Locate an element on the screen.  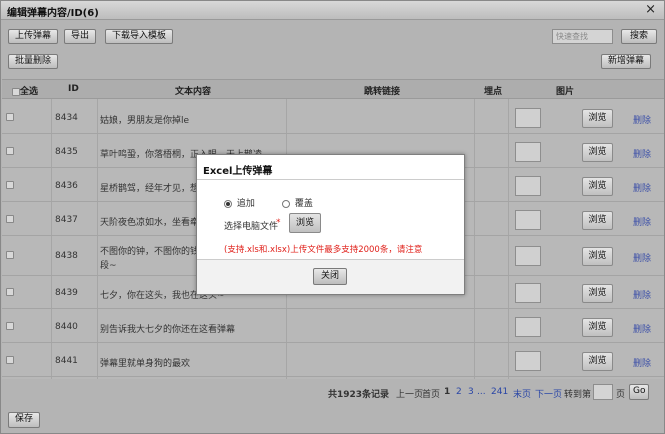
header-hotspot: 埋点 is located at coordinates (493, 92).